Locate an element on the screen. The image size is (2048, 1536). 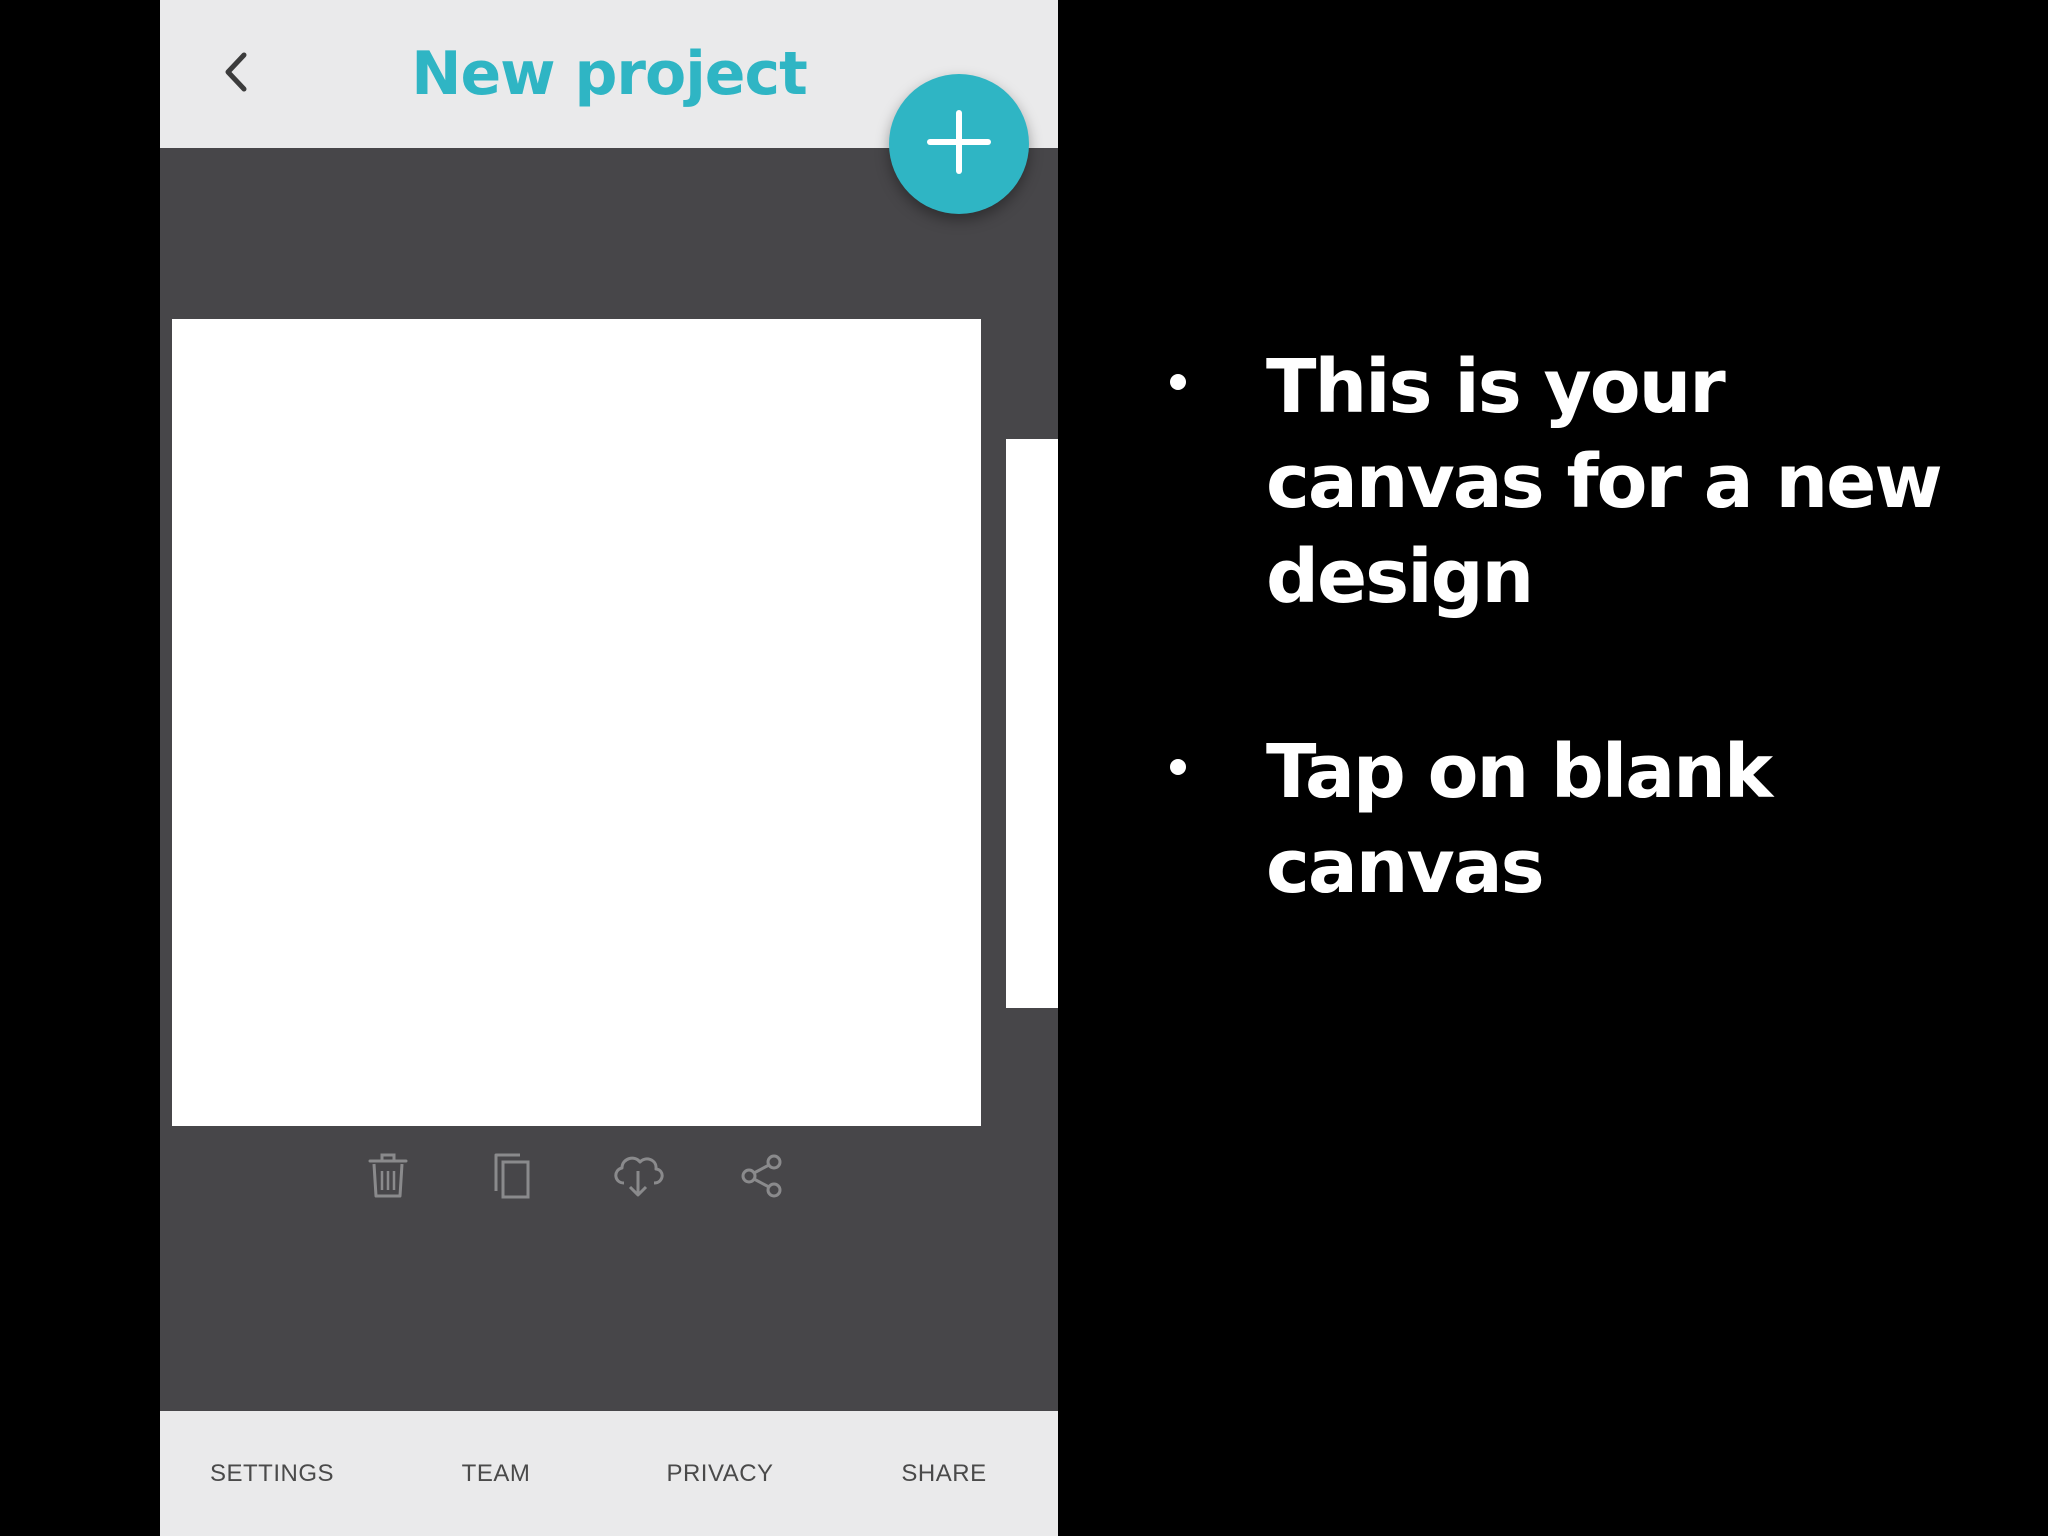
nav-privacy: PRIVACY is located at coordinates (720, 1473).